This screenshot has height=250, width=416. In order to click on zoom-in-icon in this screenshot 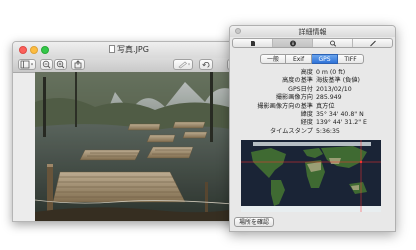, I will do `click(60, 64)`.